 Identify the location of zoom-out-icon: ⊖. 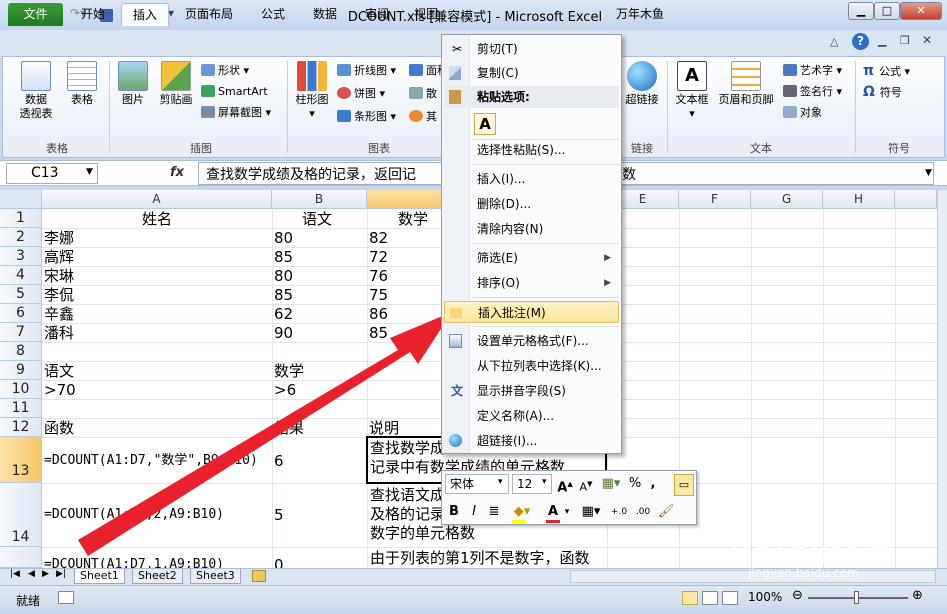
(797, 595).